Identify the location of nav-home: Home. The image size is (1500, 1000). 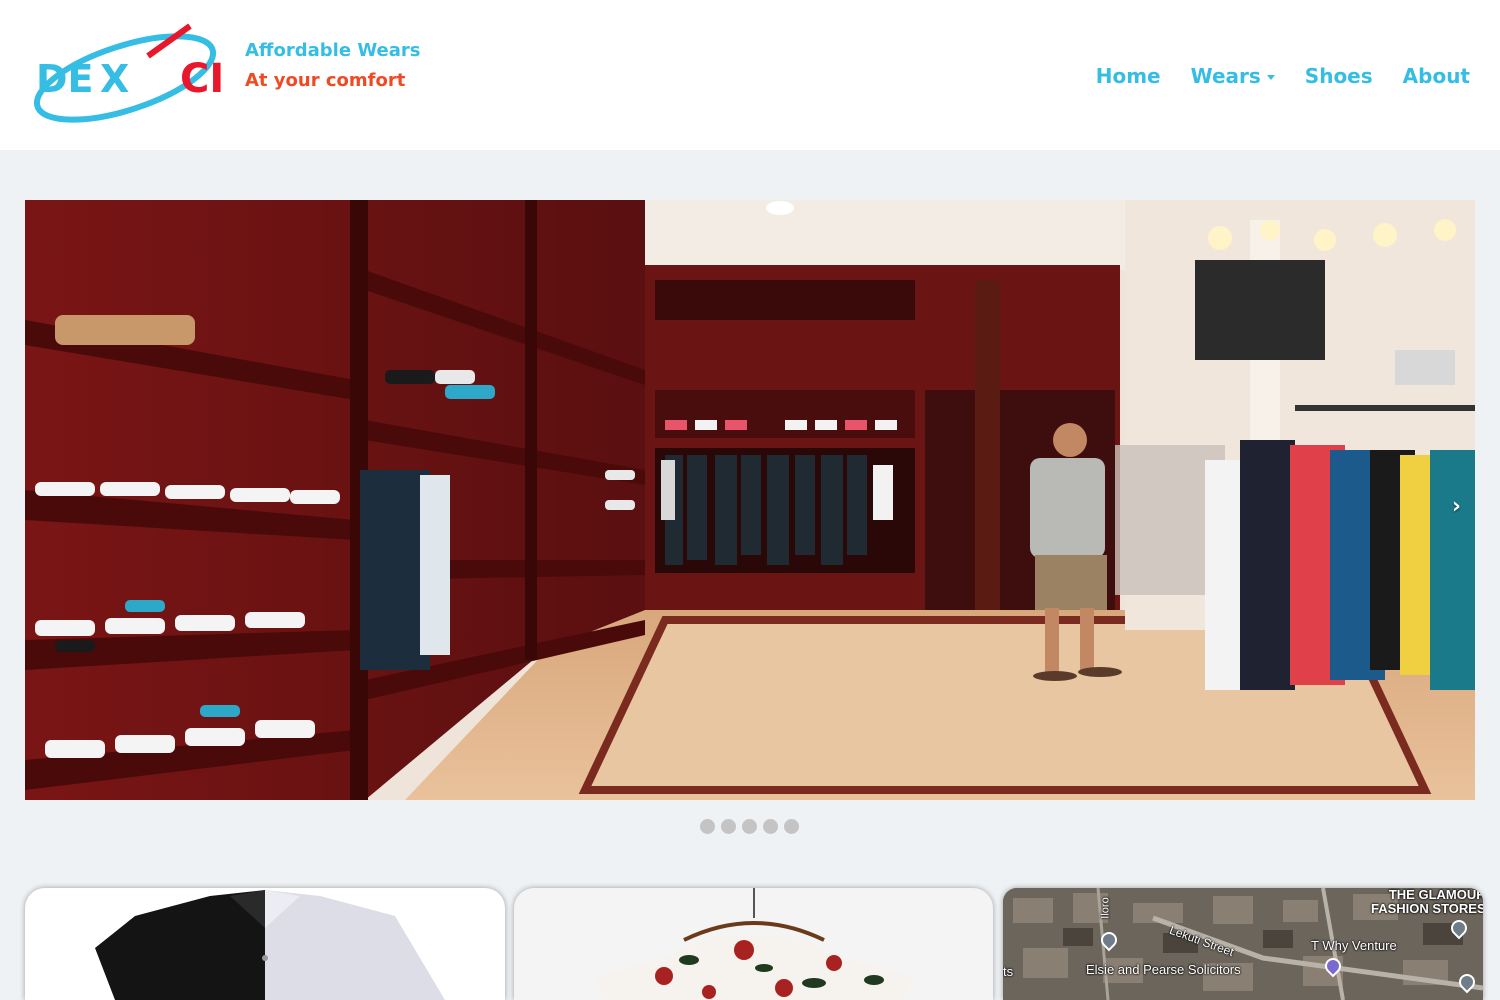
(1128, 76).